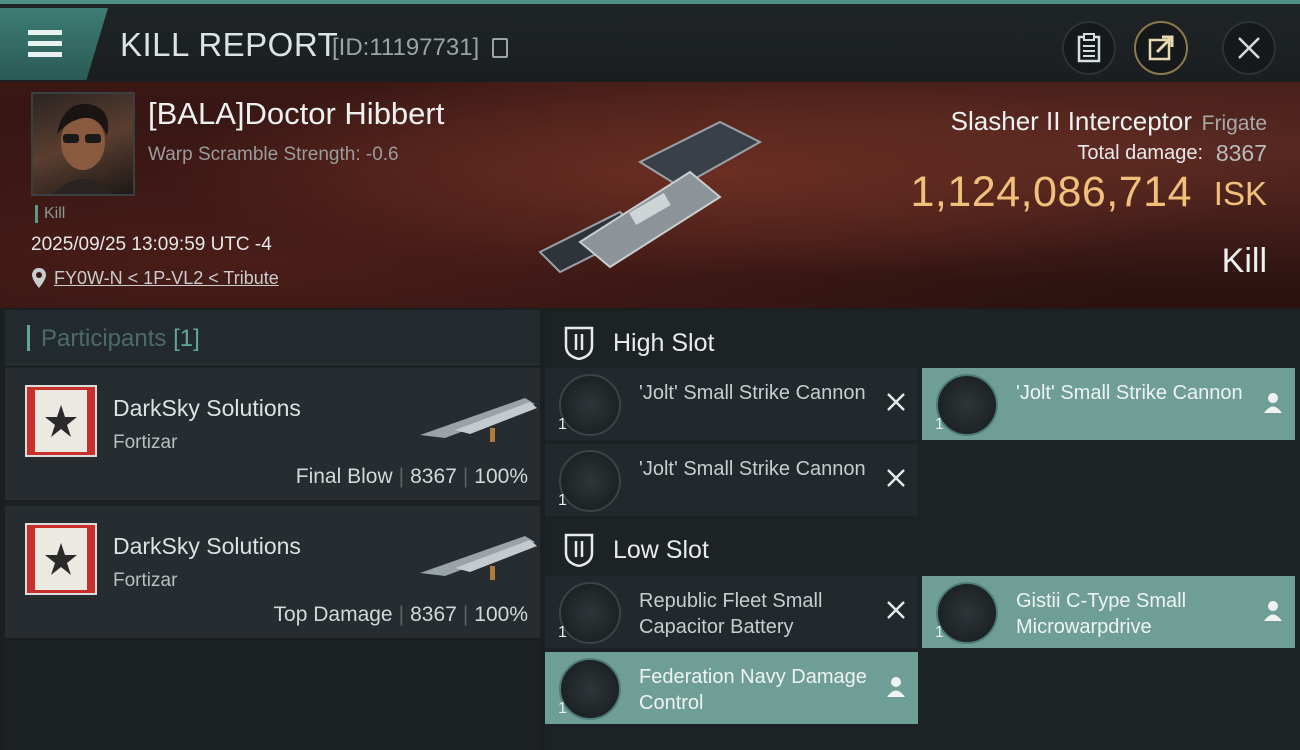  I want to click on share-button, so click(1161, 48).